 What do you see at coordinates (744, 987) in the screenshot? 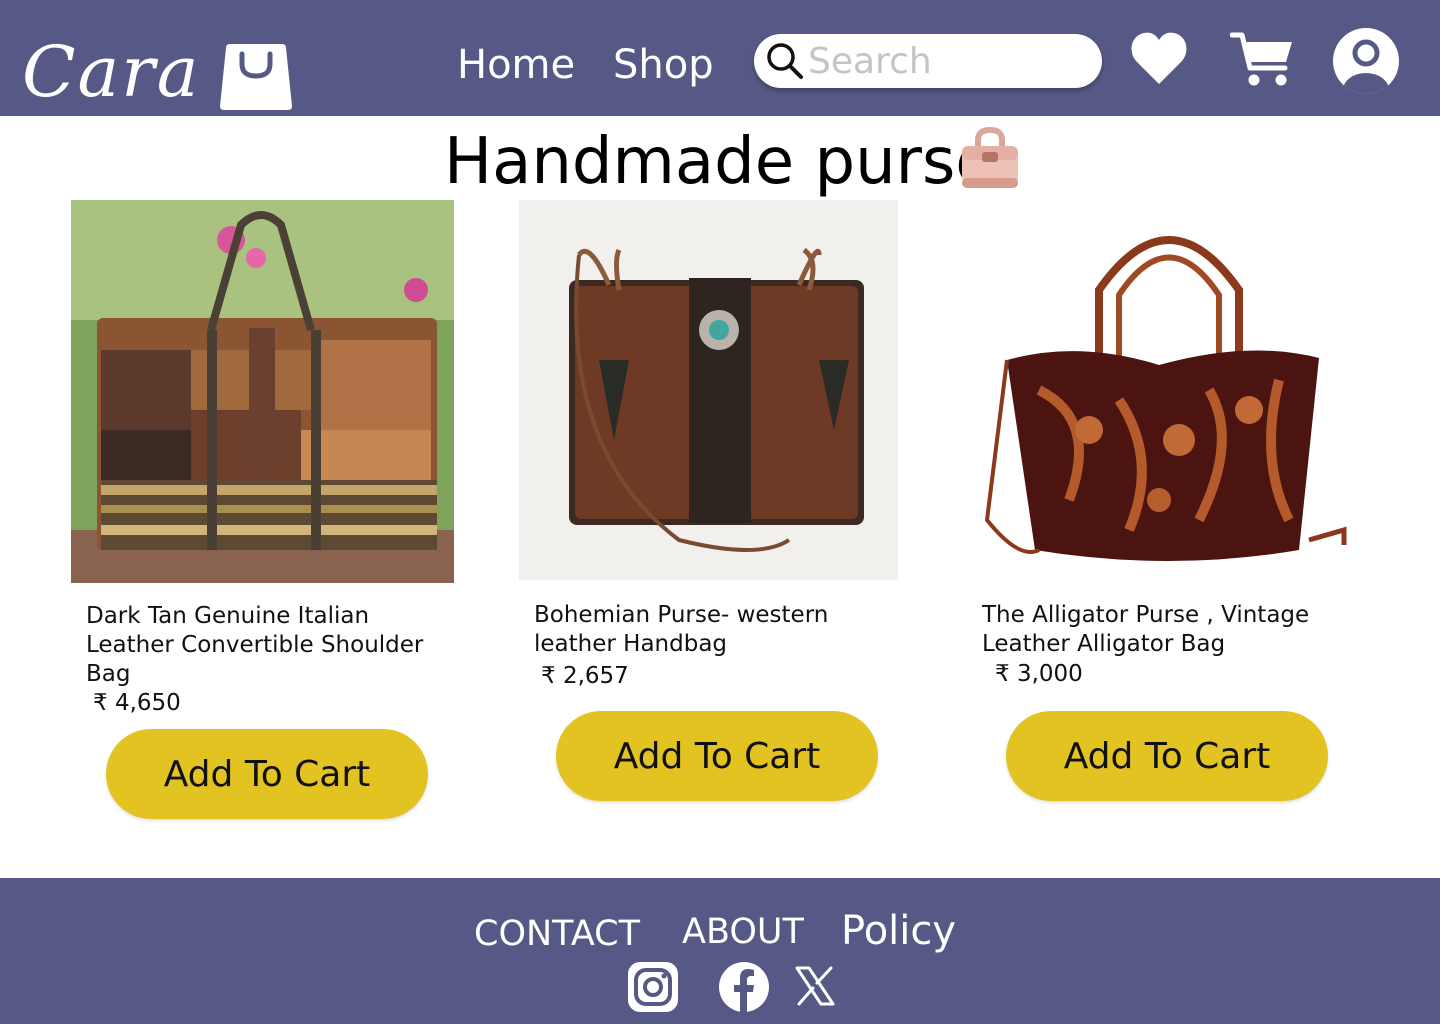
I see `facebook-icon` at bounding box center [744, 987].